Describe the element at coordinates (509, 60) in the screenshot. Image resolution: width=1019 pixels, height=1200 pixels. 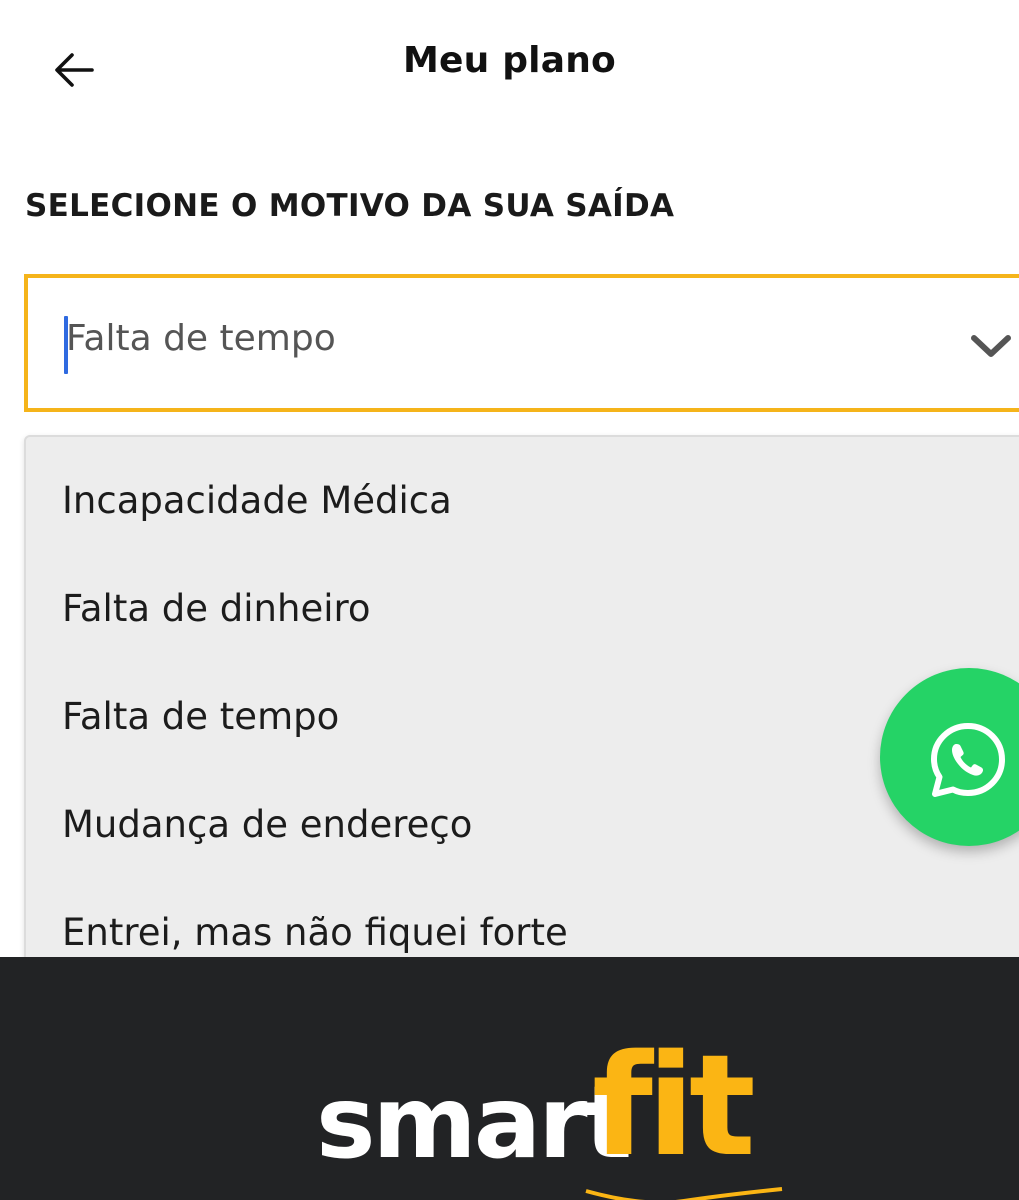
I see `page-title: Meu plano` at that location.